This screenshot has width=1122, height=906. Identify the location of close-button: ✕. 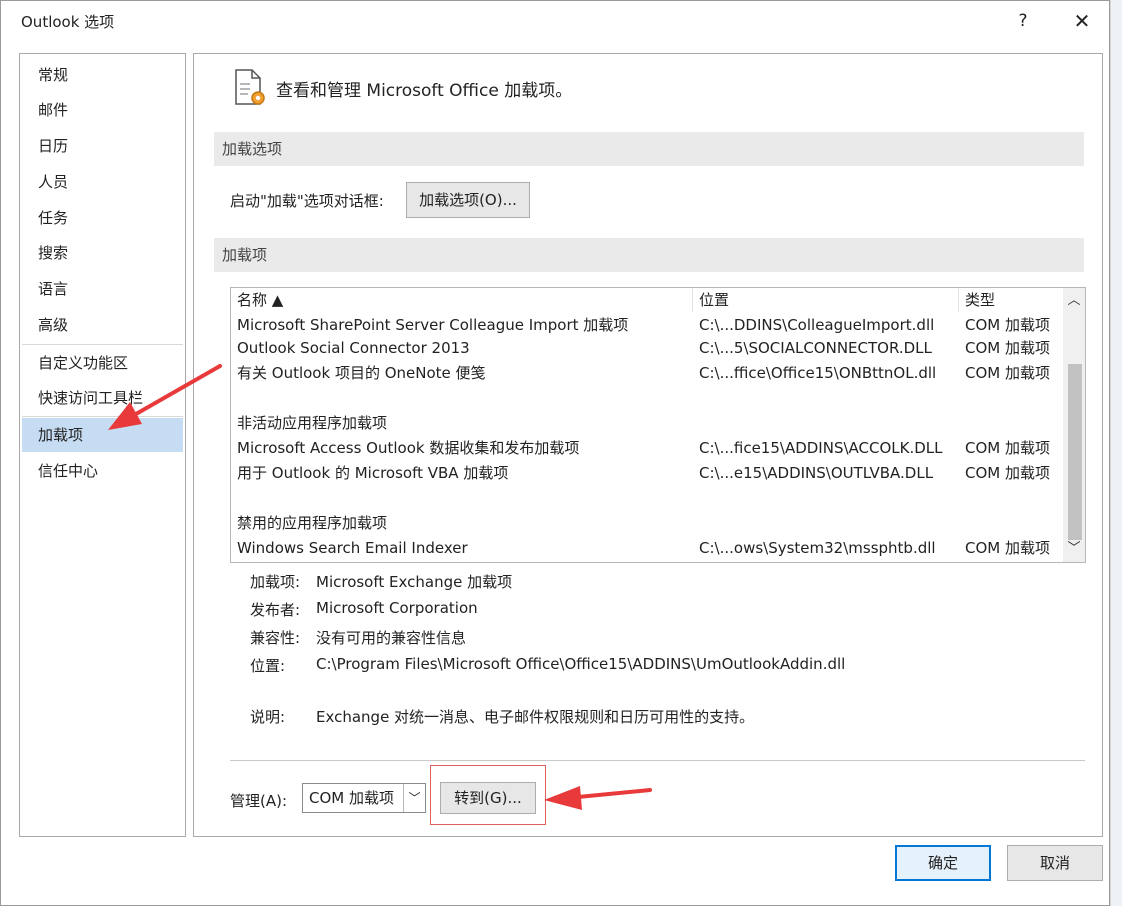
(1082, 21).